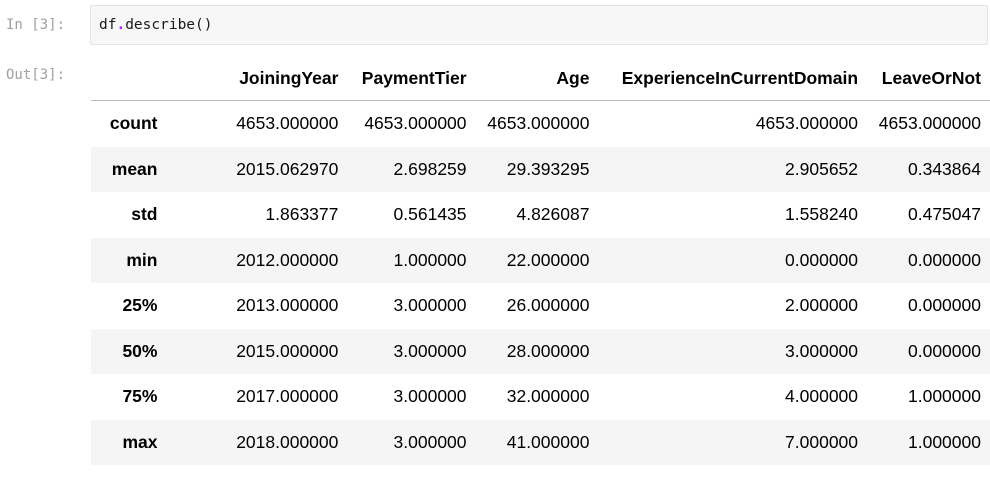  Describe the element at coordinates (548, 350) in the screenshot. I see `table-cell: 28.000000` at that location.